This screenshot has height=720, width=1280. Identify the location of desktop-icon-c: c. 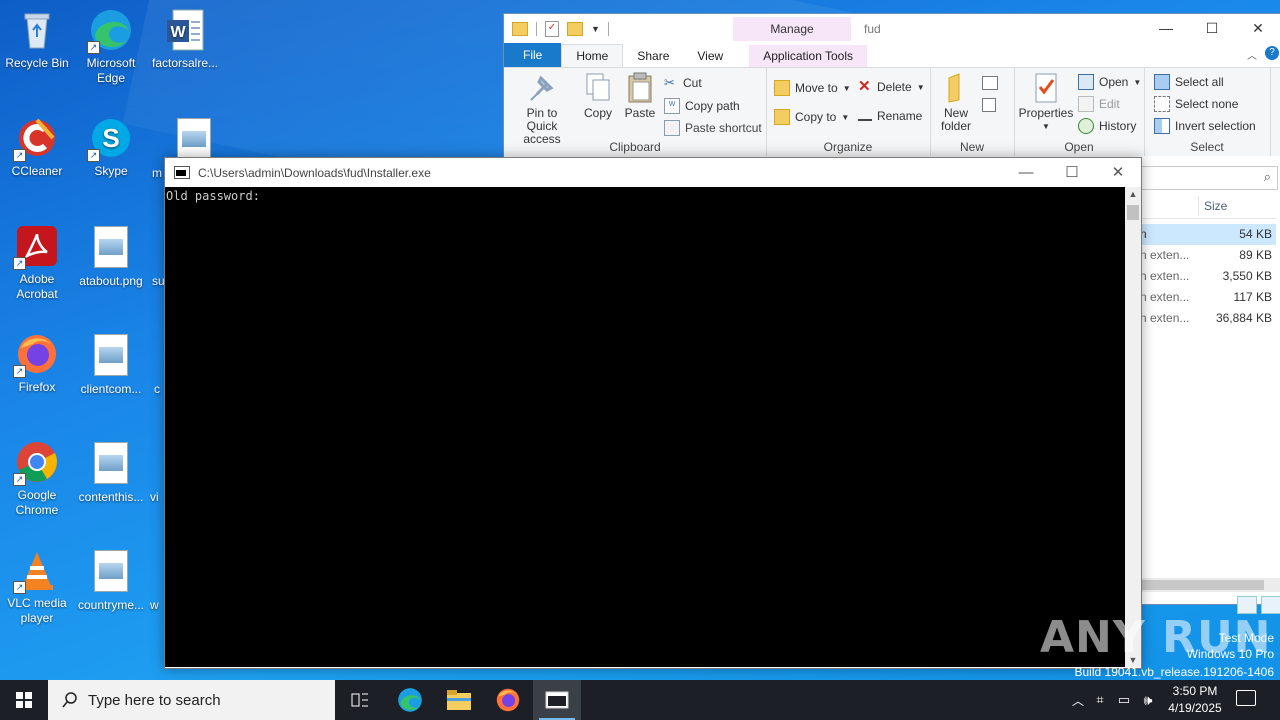
(159, 389).